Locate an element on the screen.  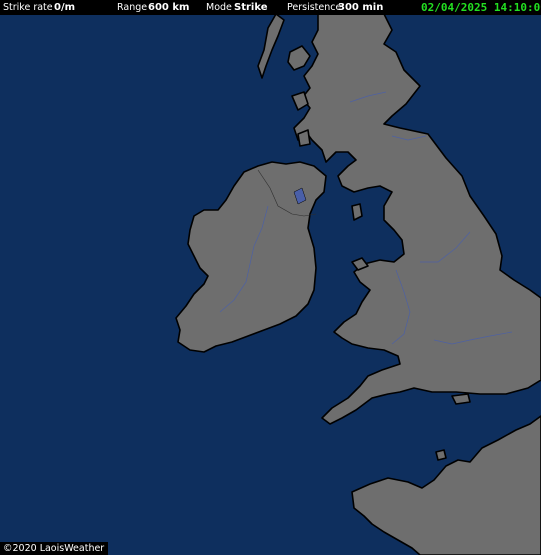
strike-rate-label: Strike rate is located at coordinates (28, 7).